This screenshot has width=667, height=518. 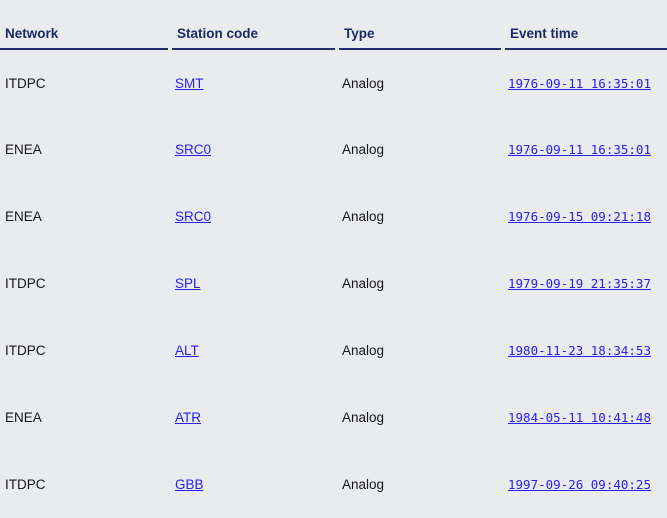 I want to click on column-header-event-time-label: Event time, so click(x=544, y=33).